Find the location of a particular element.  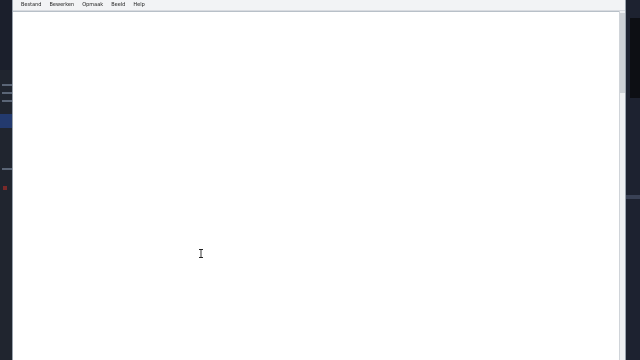

menu-format: Opmaak is located at coordinates (92, 5).